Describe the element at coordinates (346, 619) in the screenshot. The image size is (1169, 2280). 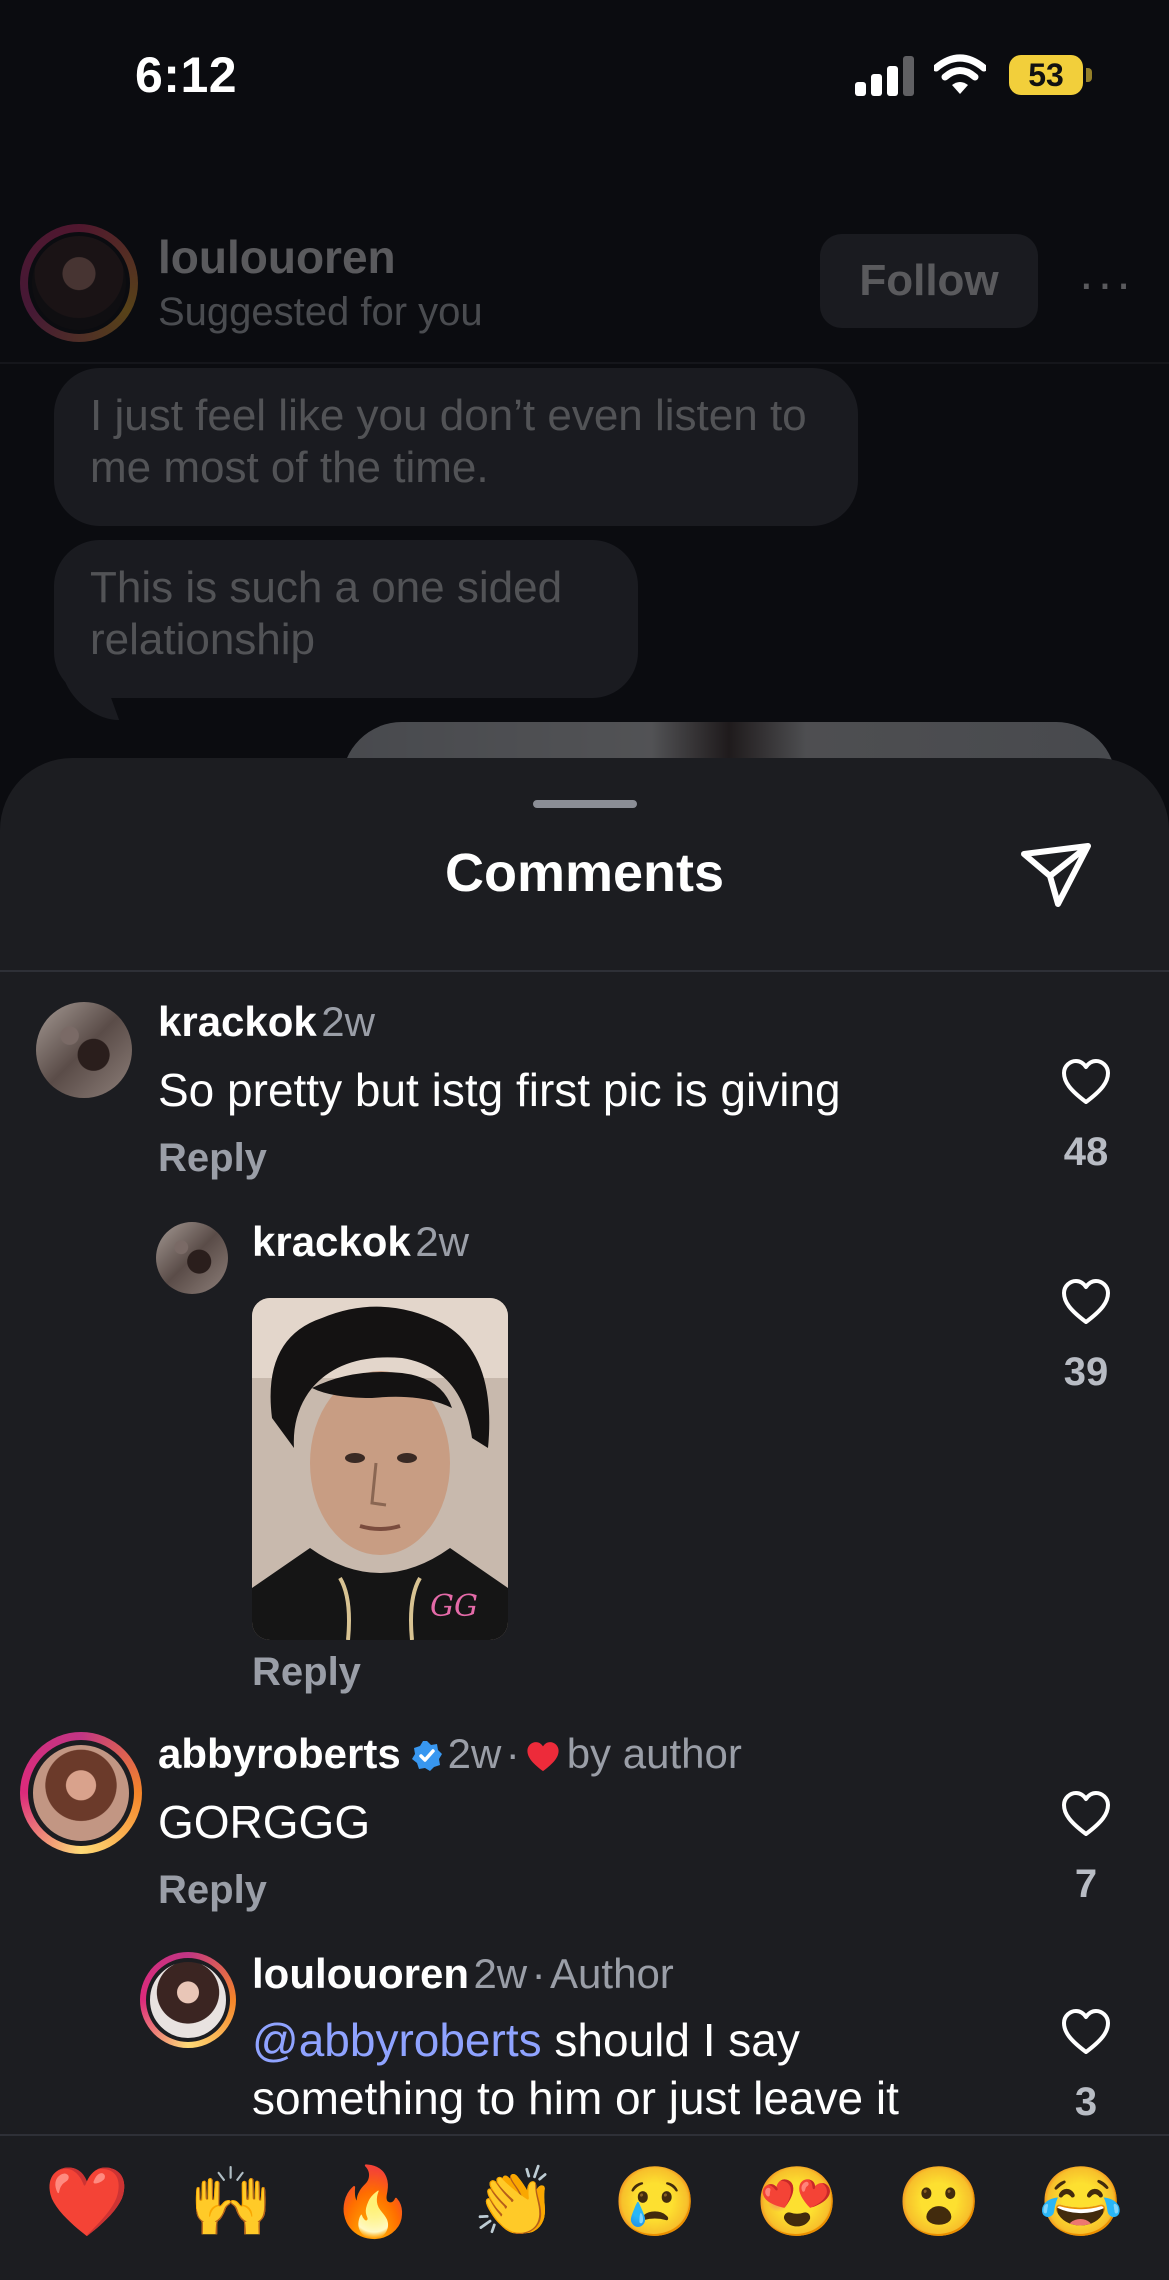
I see `message-bubble: This is such a one sided relationship` at that location.